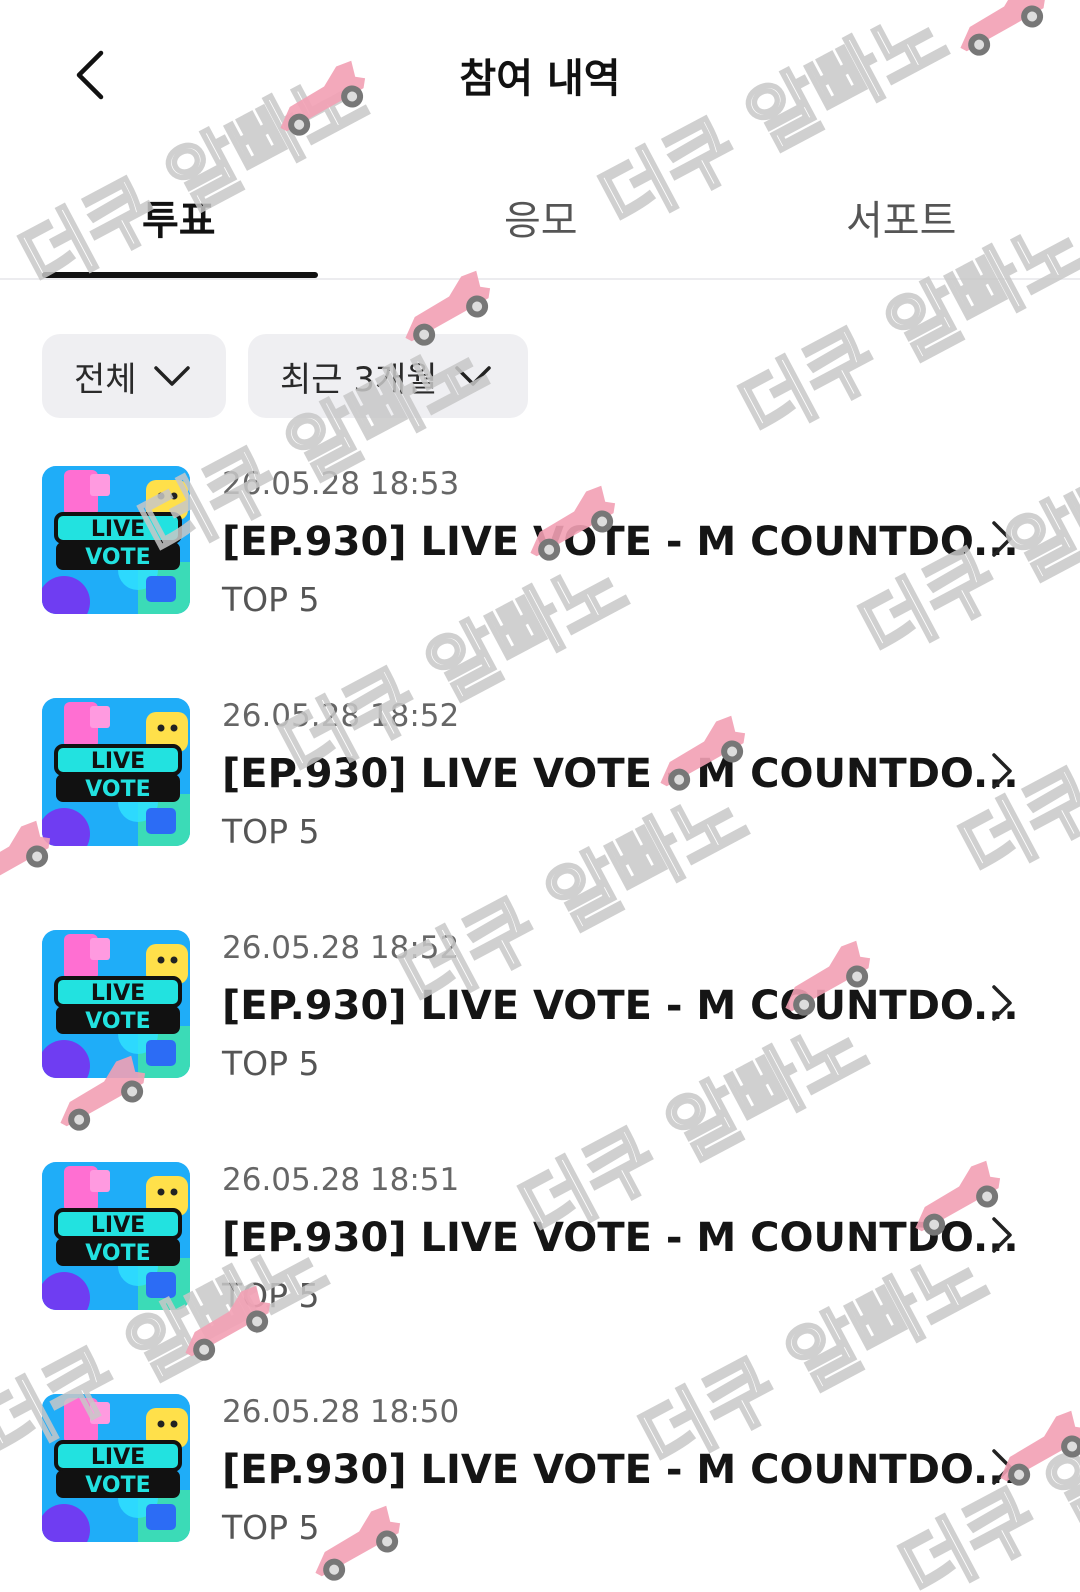  Describe the element at coordinates (359, 379) in the screenshot. I see `filter-period-label: 최근 3개월` at that location.